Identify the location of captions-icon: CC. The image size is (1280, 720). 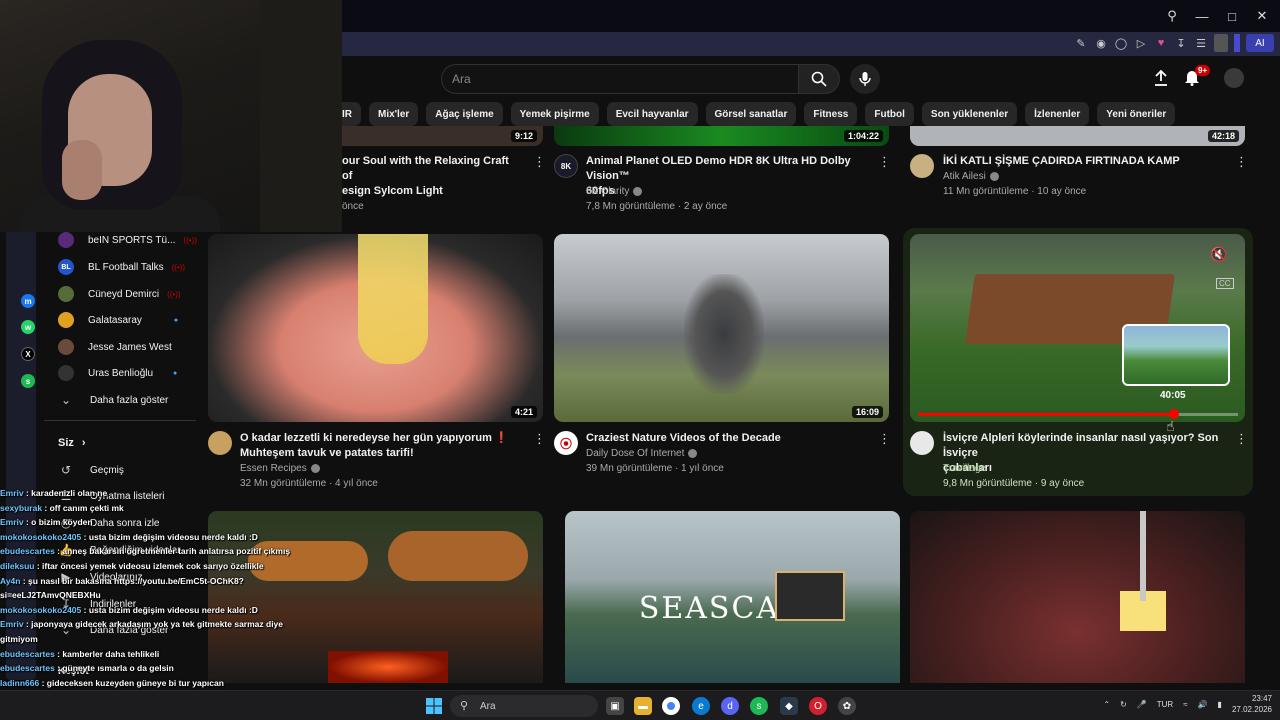
(1225, 283).